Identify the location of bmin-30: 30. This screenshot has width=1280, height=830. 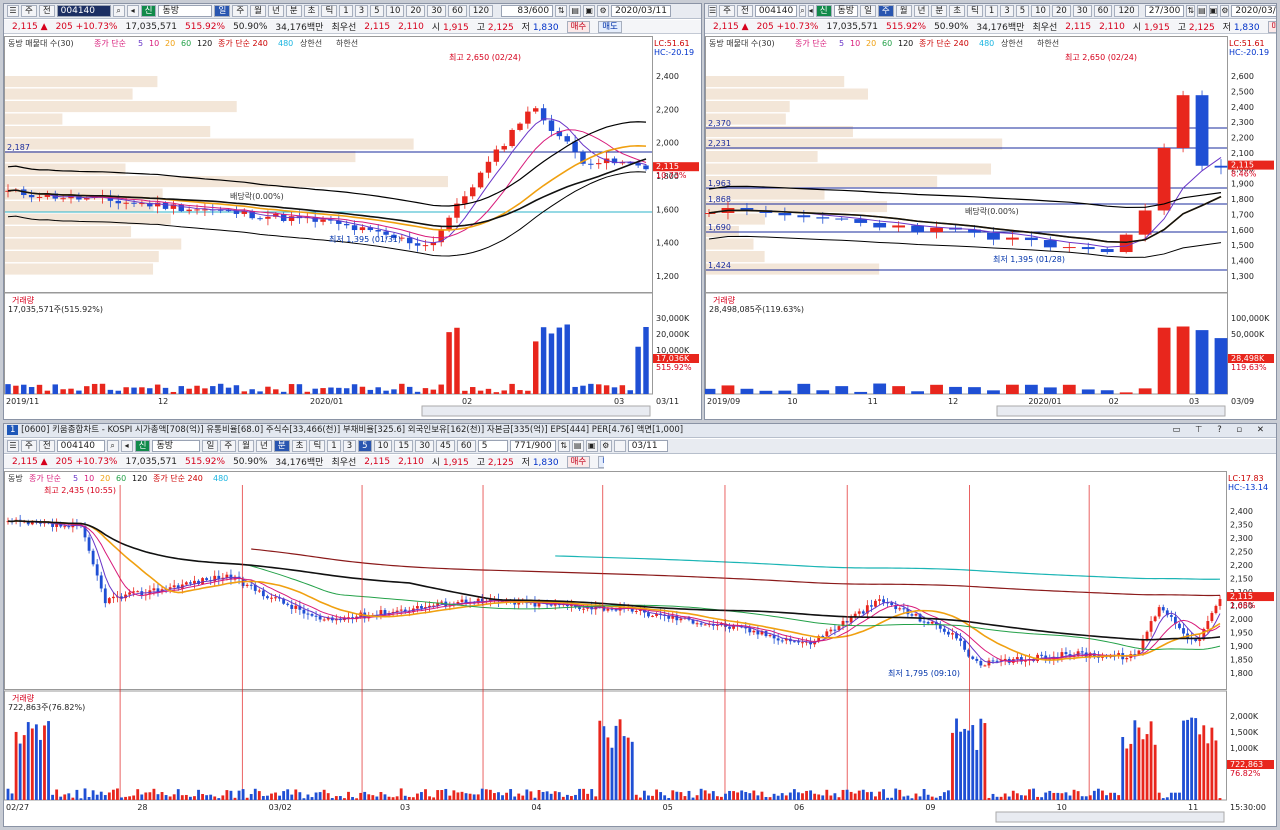
(425, 446).